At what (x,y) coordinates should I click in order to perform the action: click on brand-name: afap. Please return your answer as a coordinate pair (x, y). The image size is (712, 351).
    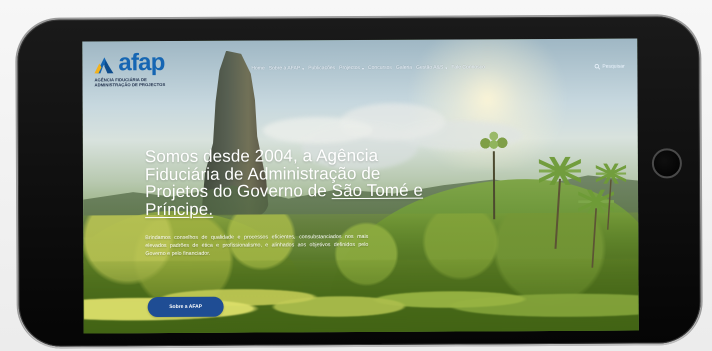
    Looking at the image, I should click on (141, 63).